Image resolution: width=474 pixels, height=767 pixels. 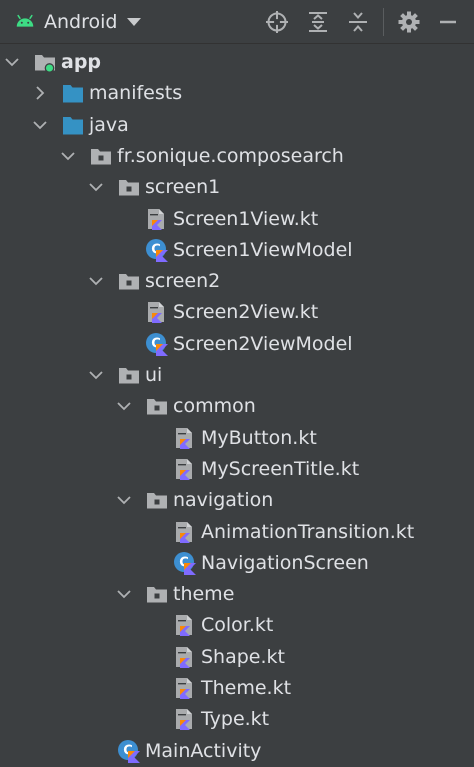 I want to click on collapse-all-icon, so click(x=358, y=22).